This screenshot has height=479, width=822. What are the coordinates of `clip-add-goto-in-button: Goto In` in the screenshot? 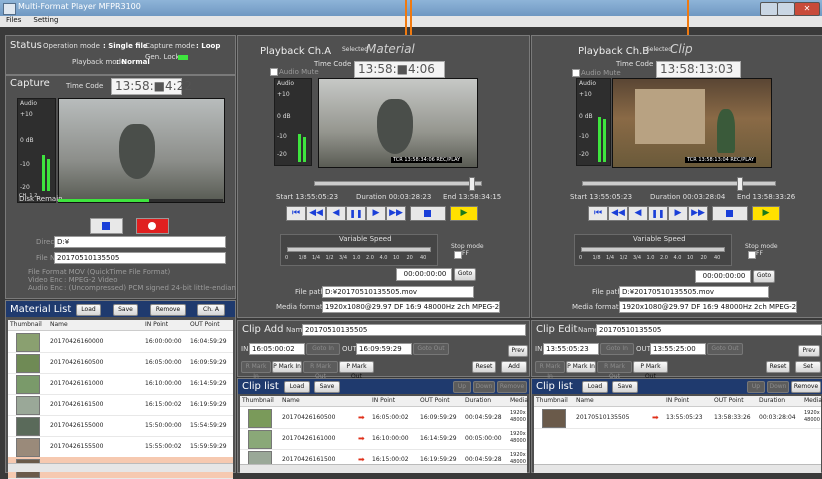 It's located at (323, 349).